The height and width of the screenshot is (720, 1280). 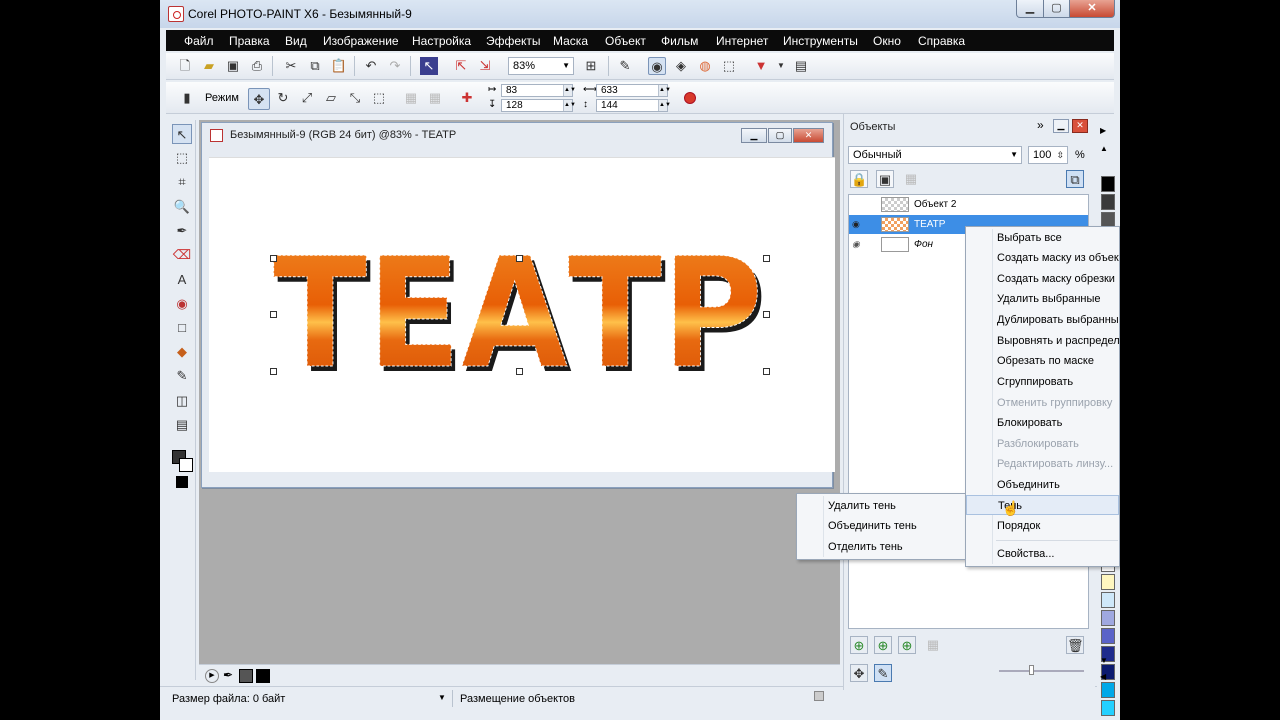 I want to click on scale-mode-icon: ⤢, so click(x=307, y=98).